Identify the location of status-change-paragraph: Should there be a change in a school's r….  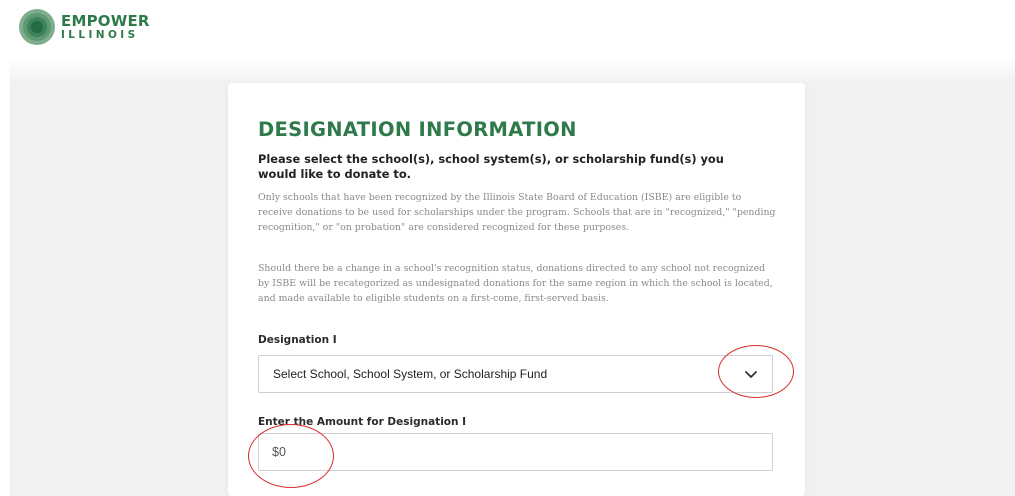
(515, 283).